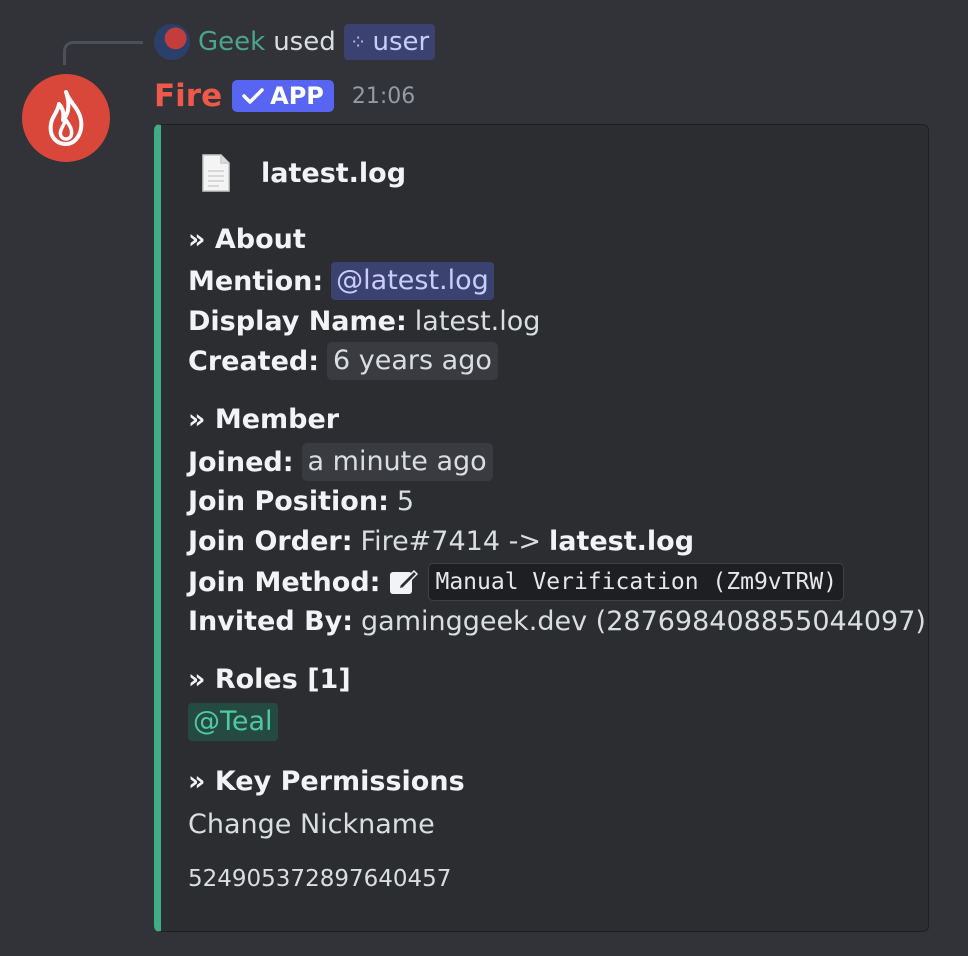 This screenshot has height=956, width=968. I want to click on join-method-label: Join Method:, so click(284, 582).